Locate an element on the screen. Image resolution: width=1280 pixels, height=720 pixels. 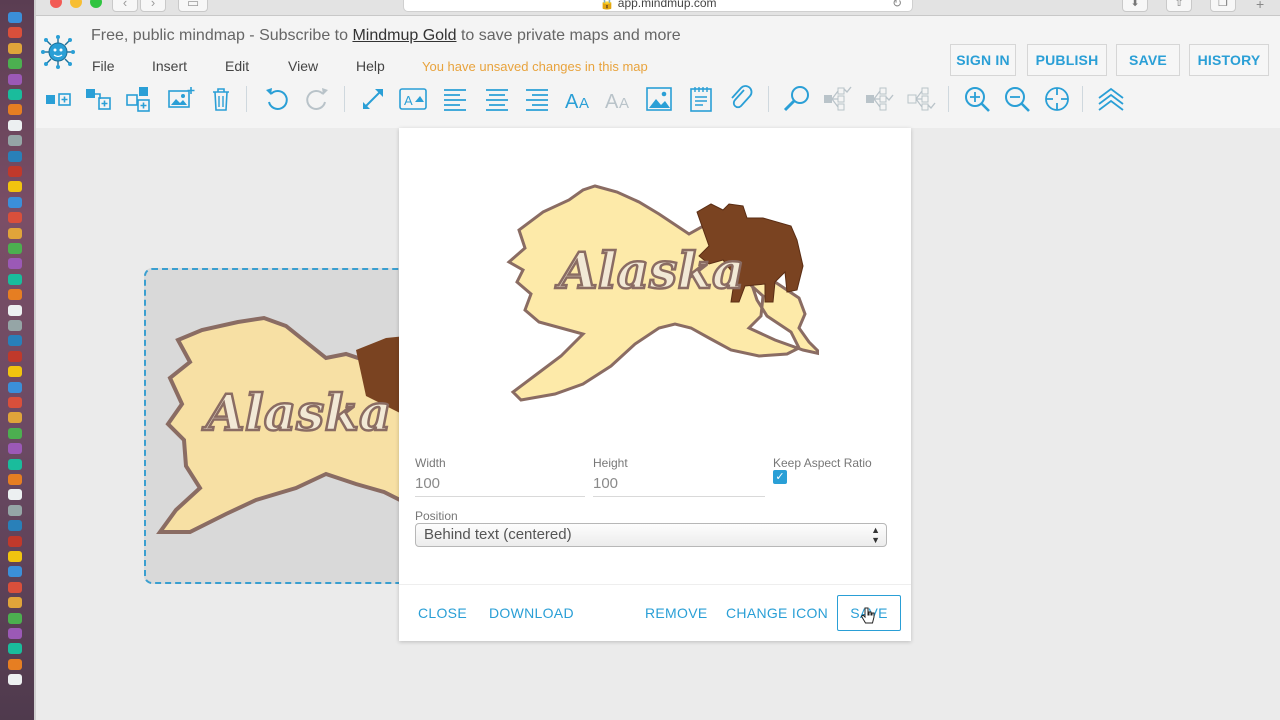
forward-button: › is located at coordinates (153, 6).